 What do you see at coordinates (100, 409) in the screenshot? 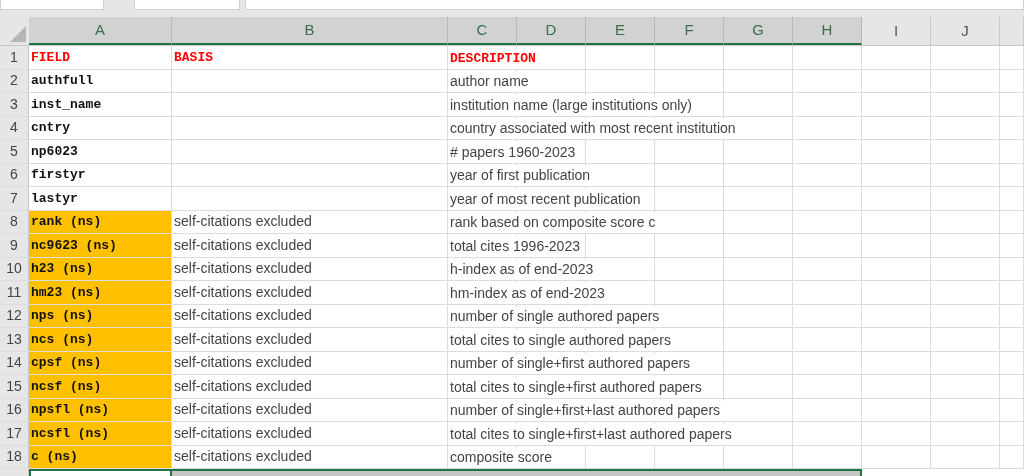
I see `field-cell: npsfl (ns)` at bounding box center [100, 409].